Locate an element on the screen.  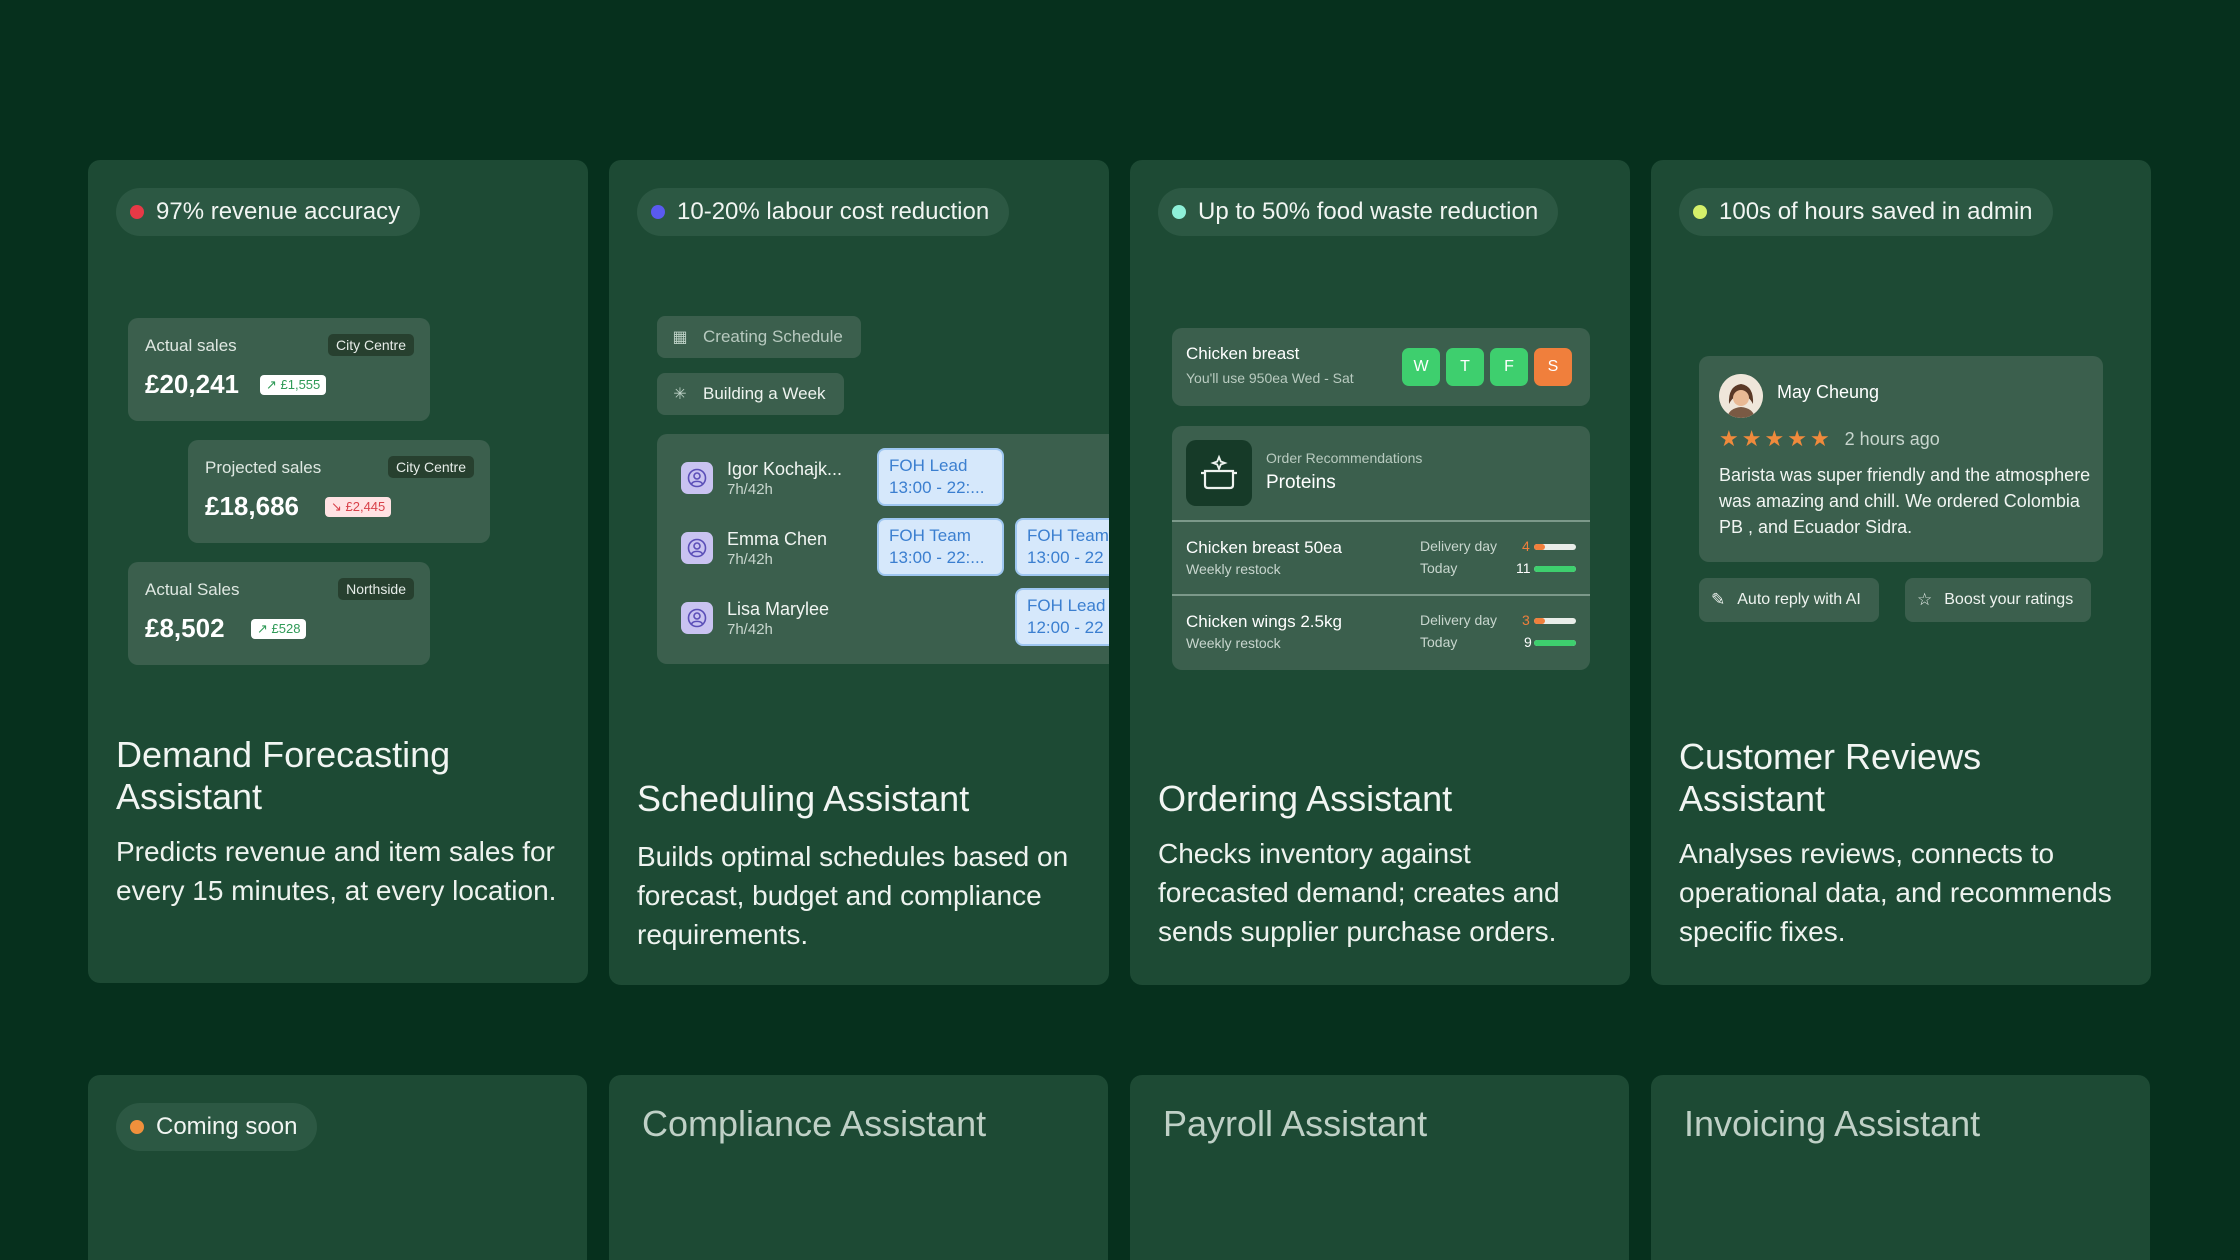
button-label: Auto reply with AI is located at coordinates (1799, 599).